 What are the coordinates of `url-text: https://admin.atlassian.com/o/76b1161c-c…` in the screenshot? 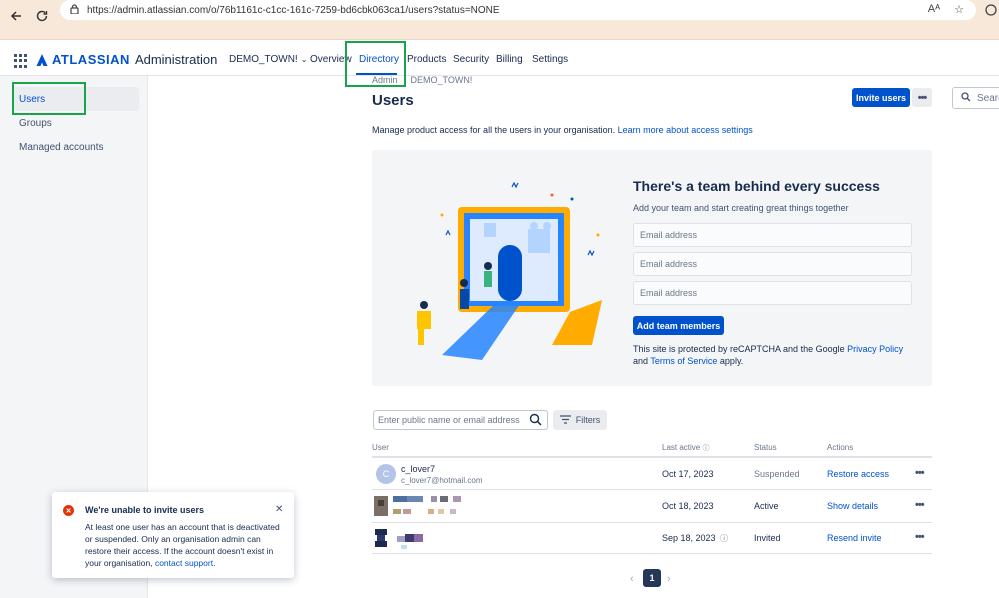 It's located at (293, 10).